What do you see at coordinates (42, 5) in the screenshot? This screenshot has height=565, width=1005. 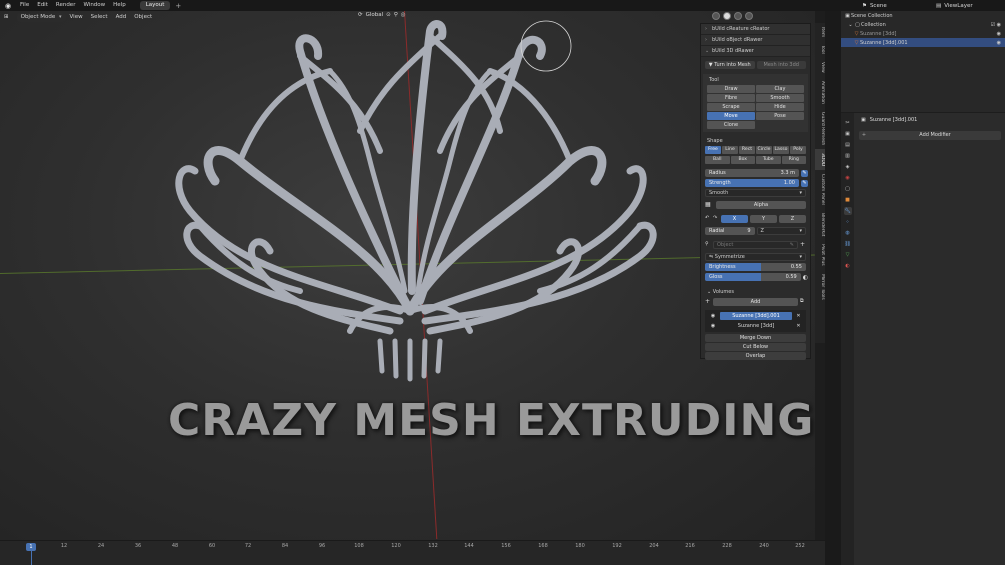 I see `menu-edit: Edit` at bounding box center [42, 5].